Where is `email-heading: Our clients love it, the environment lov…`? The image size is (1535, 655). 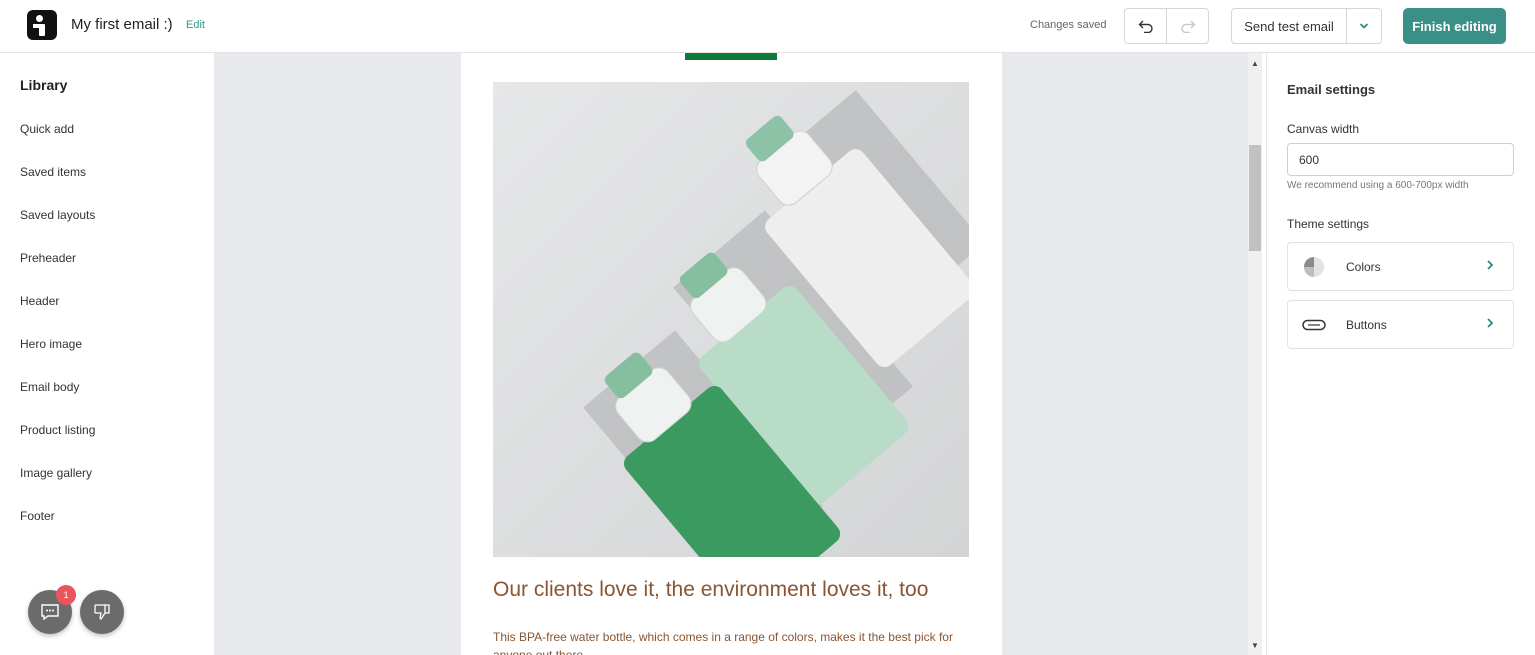
email-heading: Our clients love it, the environment lov… is located at coordinates (710, 590).